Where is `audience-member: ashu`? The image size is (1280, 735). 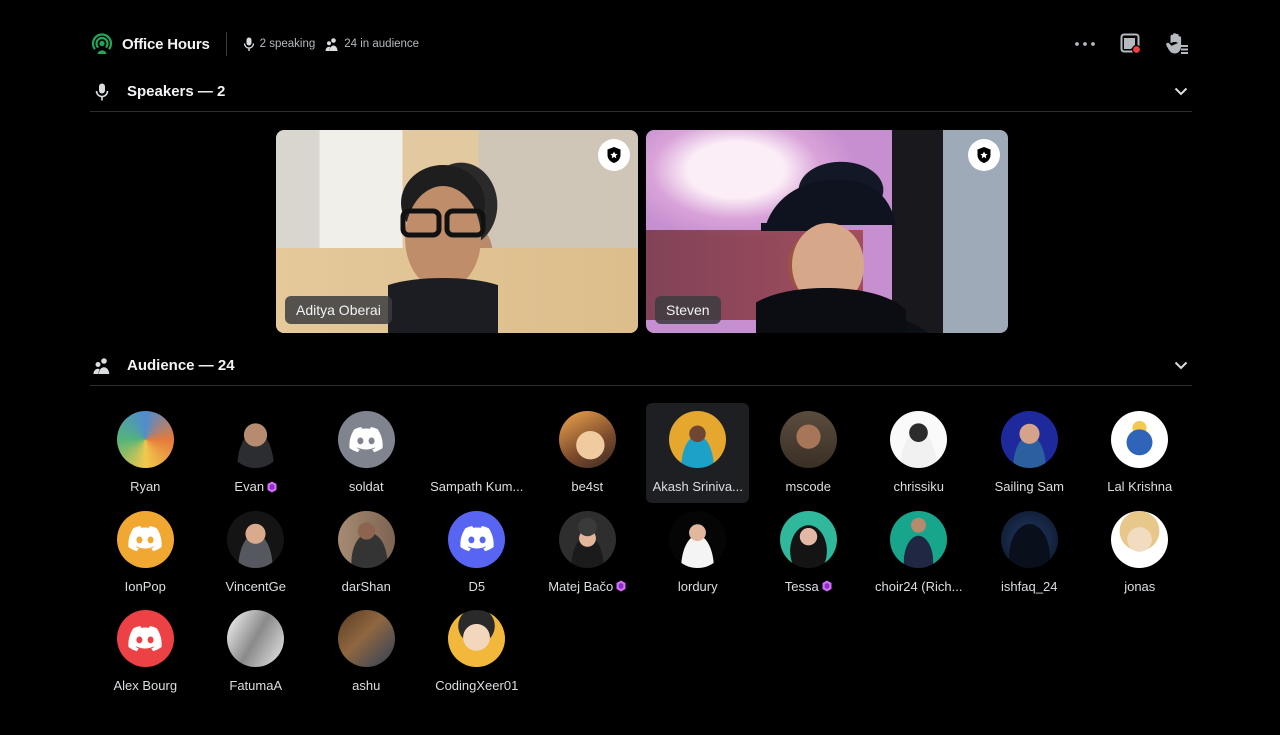
audience-member: ashu is located at coordinates (366, 652).